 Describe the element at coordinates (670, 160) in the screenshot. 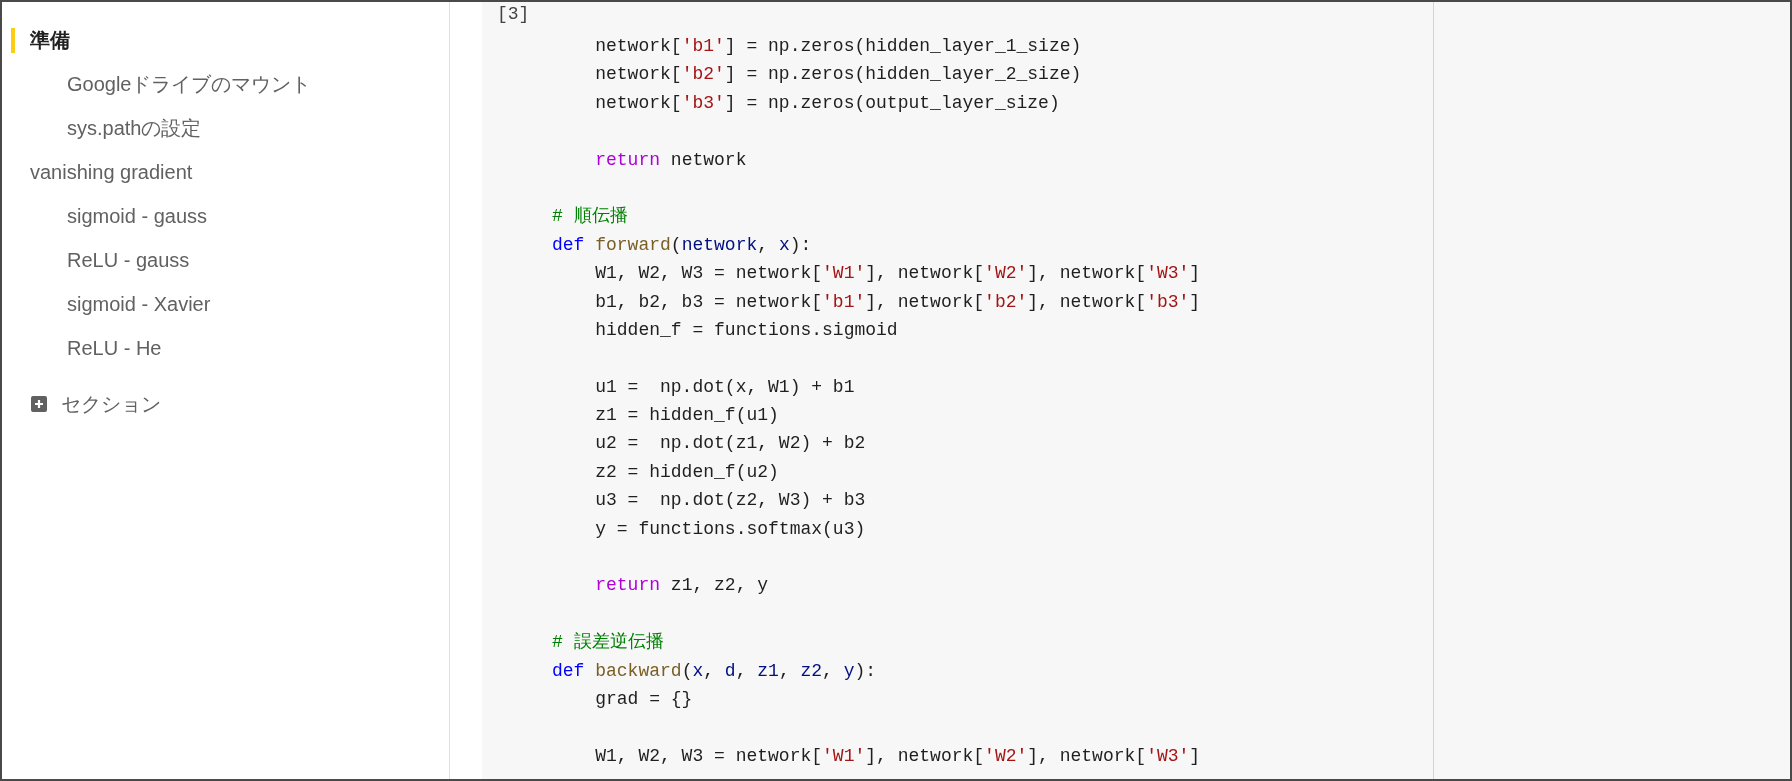

I see `code-line: return network` at that location.